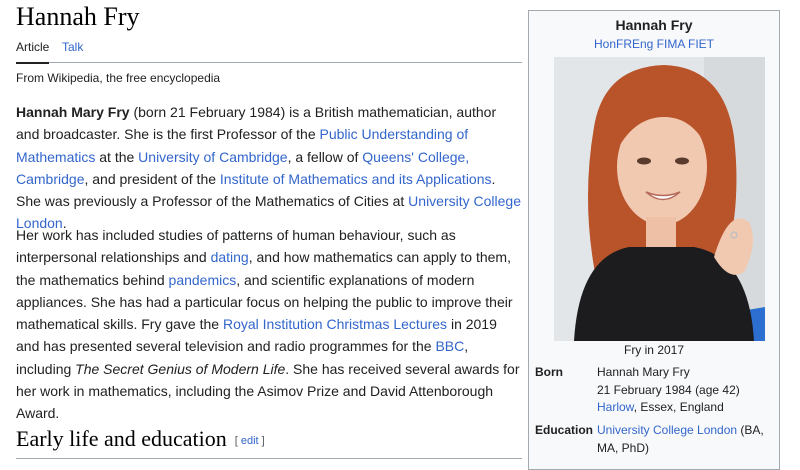 Image resolution: width=800 pixels, height=470 pixels. I want to click on tab-talk: Talk, so click(72, 49).